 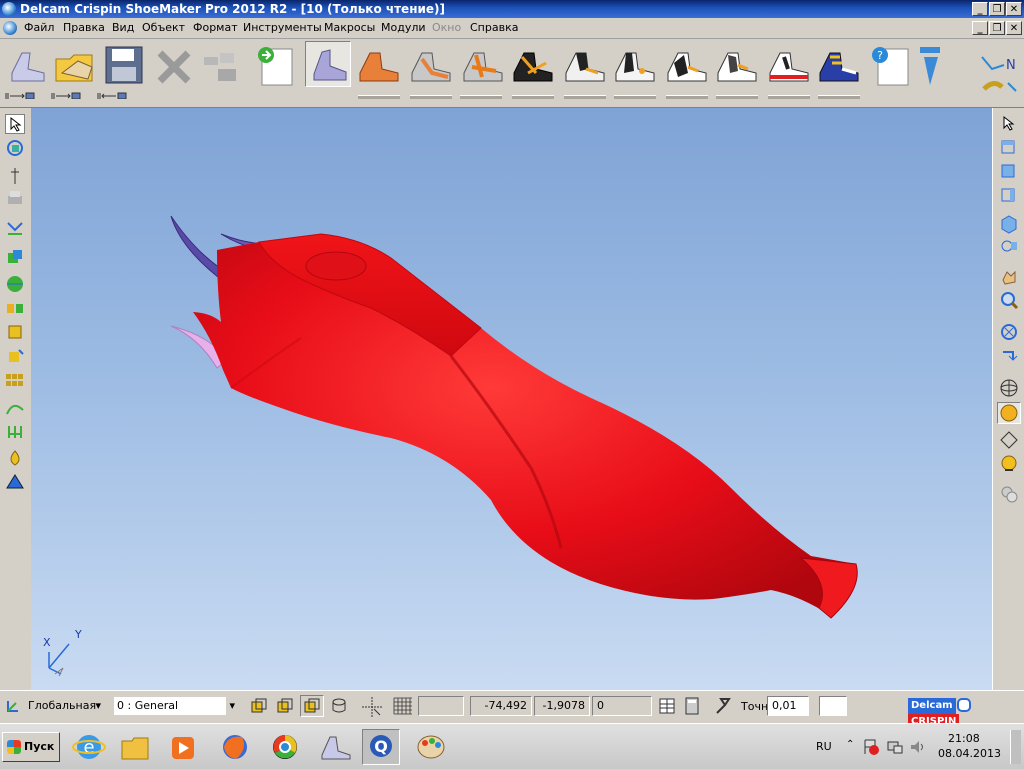 What do you see at coordinates (980, 9) in the screenshot?
I see `minimize-button: _` at bounding box center [980, 9].